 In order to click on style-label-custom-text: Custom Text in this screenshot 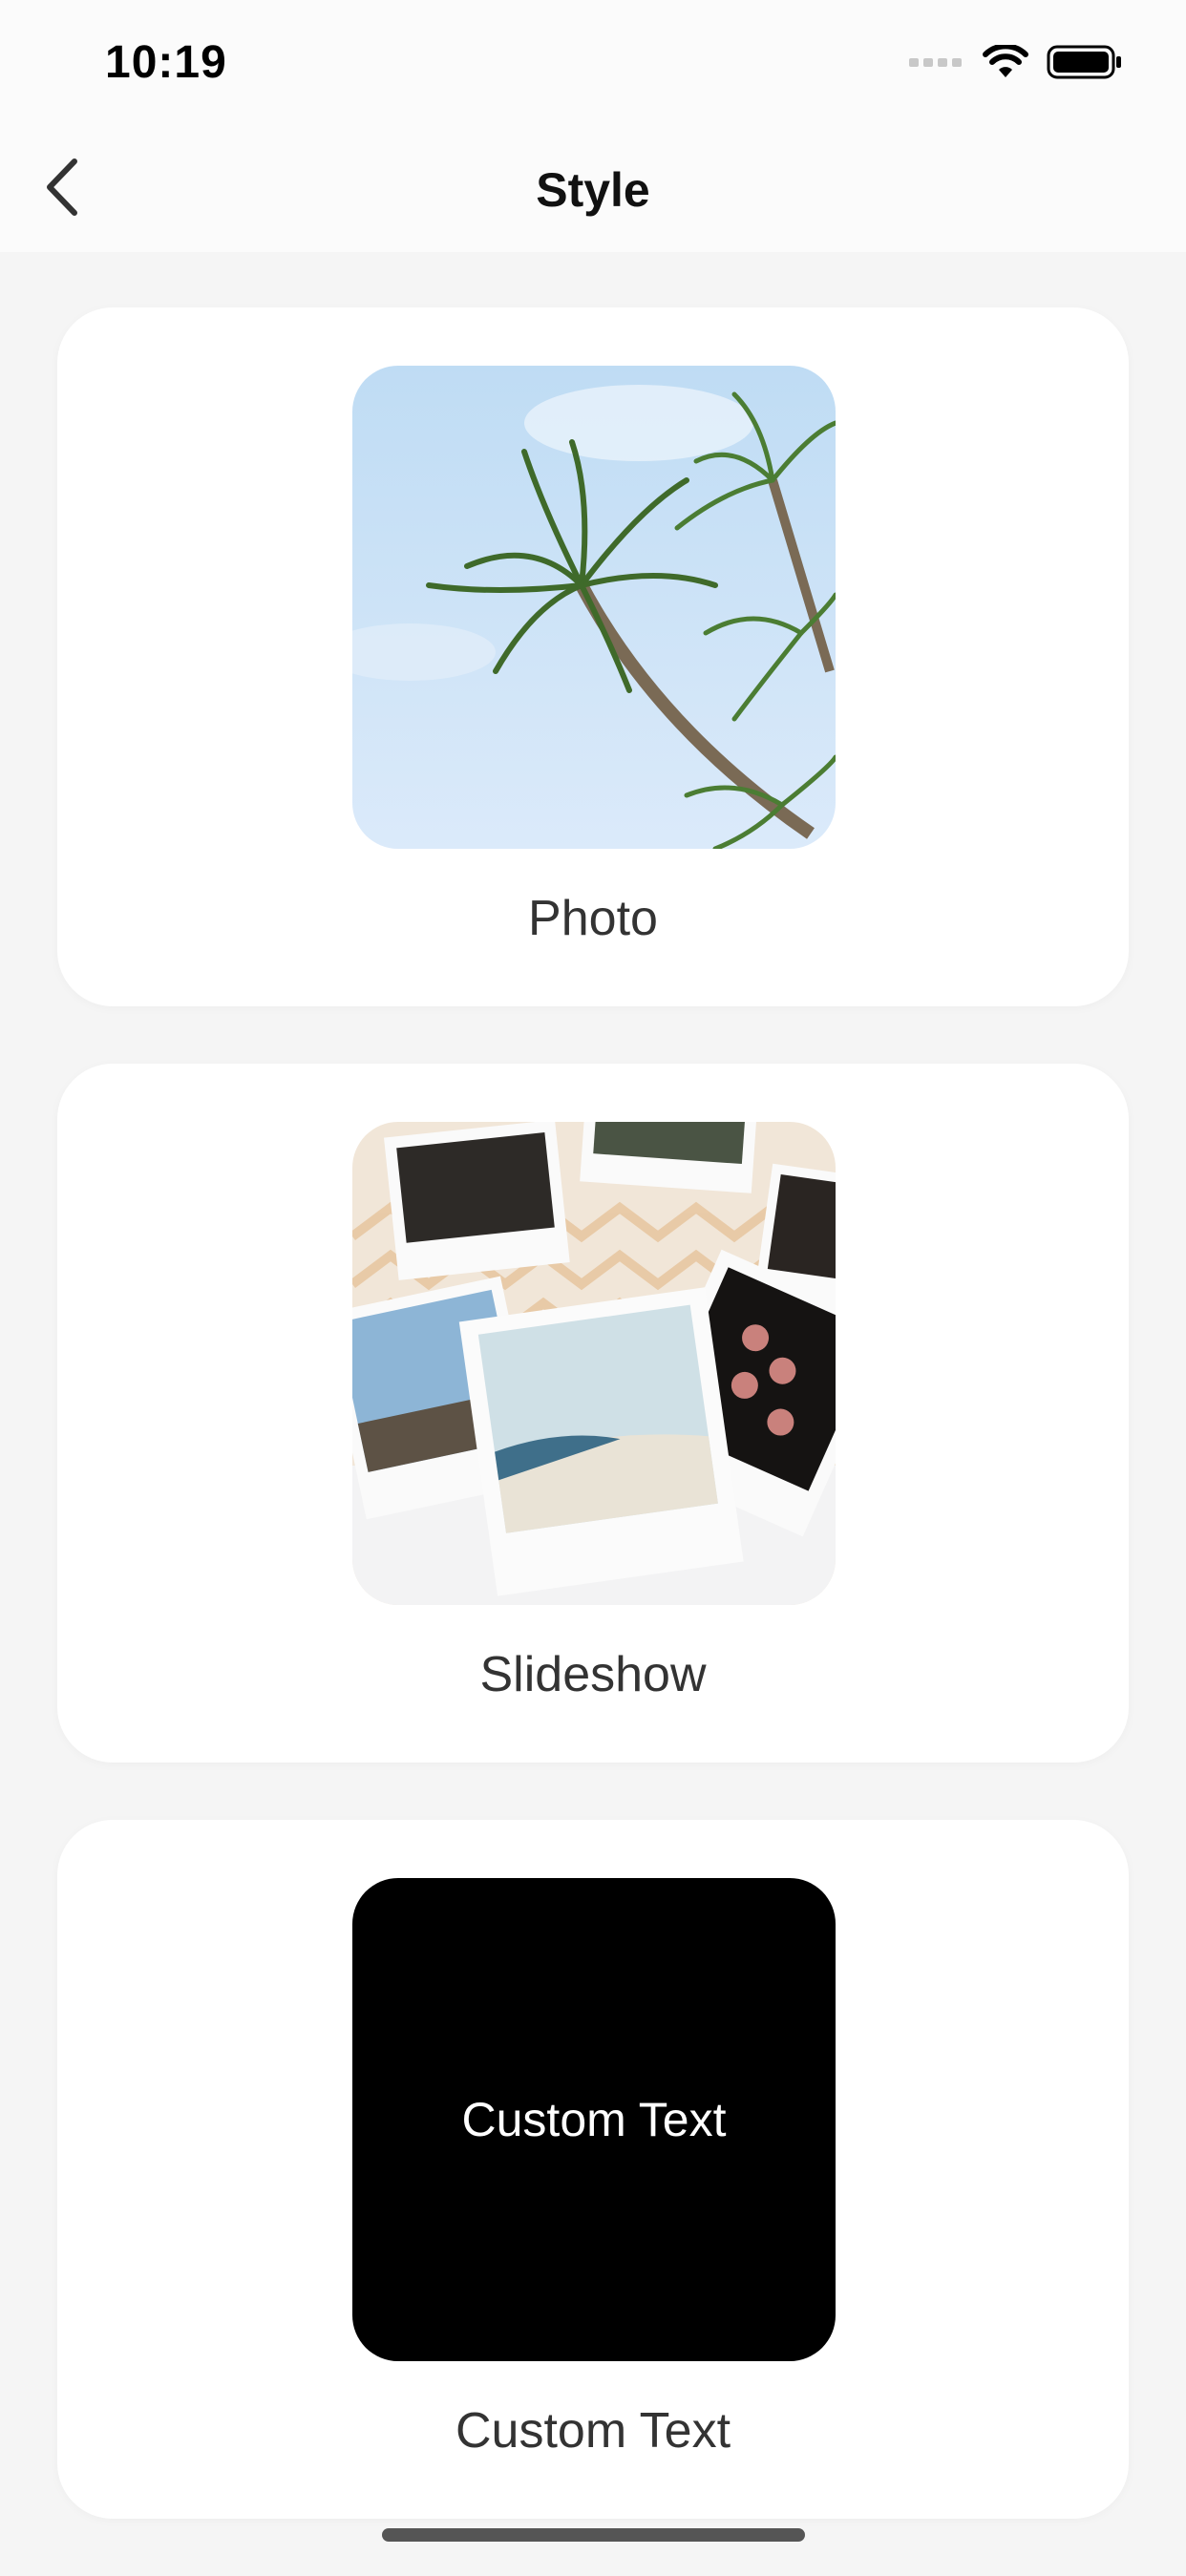, I will do `click(593, 2431)`.